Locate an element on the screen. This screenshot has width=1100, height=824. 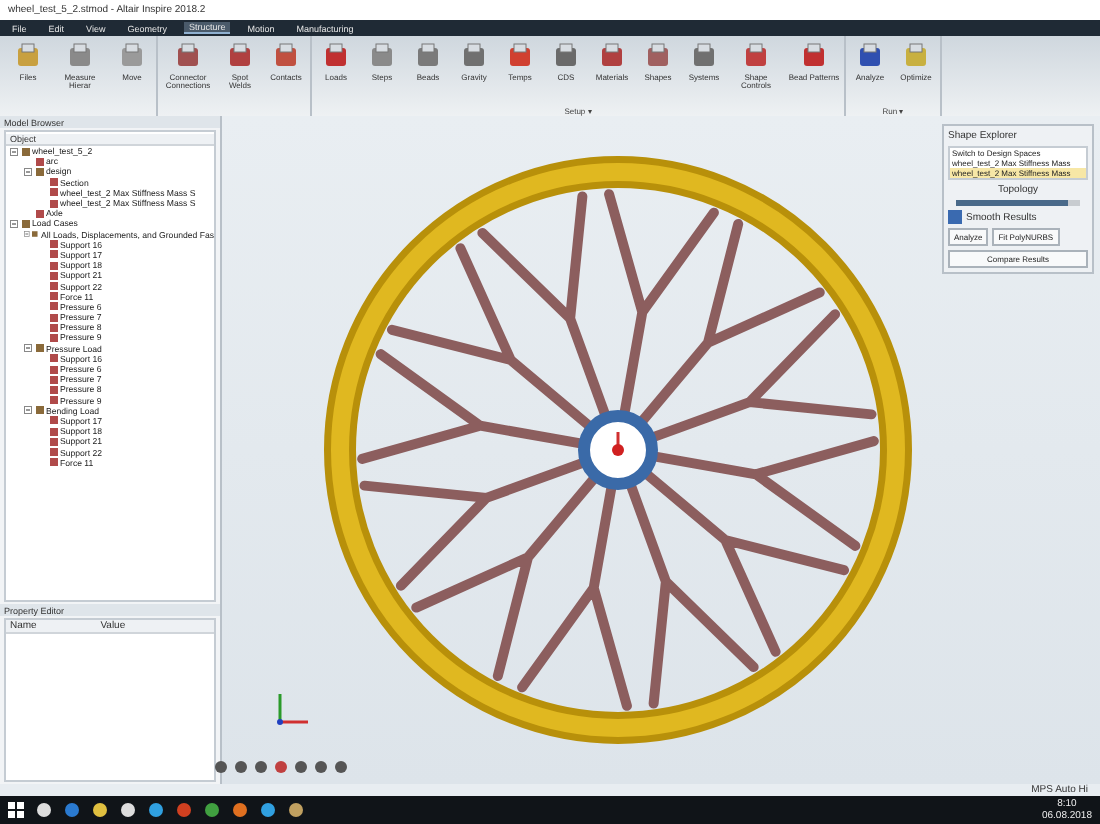
axis-triad-icon is located at coordinates (294, 708).